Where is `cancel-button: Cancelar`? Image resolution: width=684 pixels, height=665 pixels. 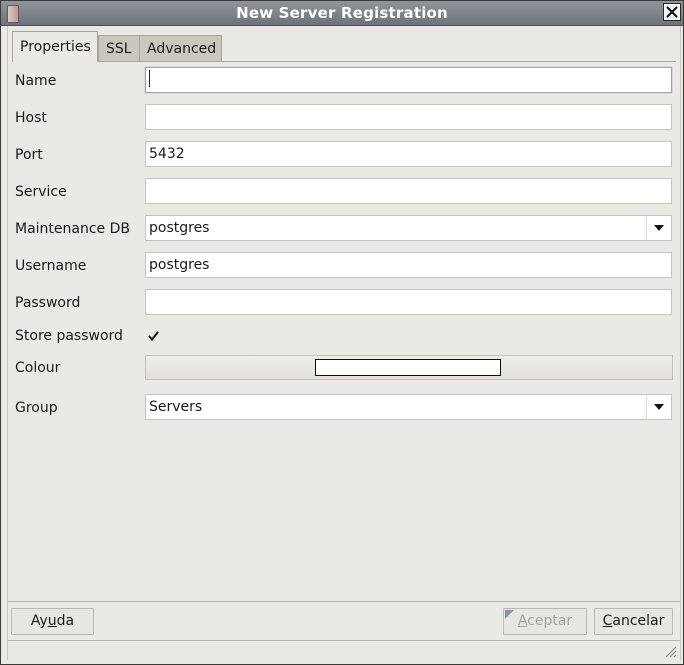
cancel-button: Cancelar is located at coordinates (633, 621).